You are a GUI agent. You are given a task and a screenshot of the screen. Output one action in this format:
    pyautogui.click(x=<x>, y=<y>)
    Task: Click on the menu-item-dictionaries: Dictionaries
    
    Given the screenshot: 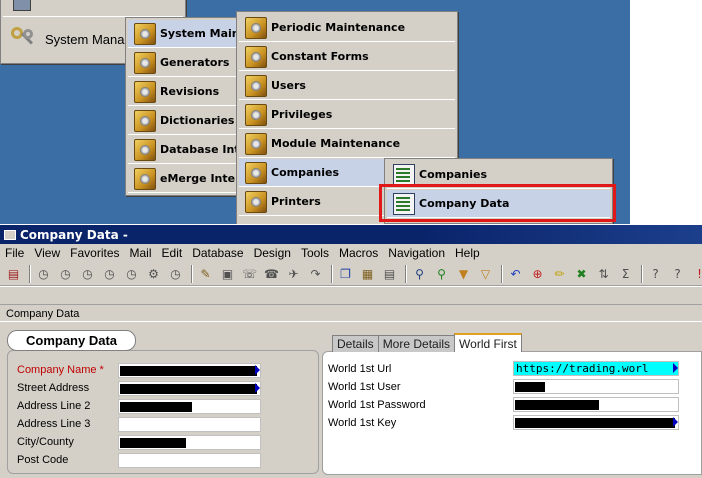 What is the action you would take?
    pyautogui.click(x=182, y=121)
    